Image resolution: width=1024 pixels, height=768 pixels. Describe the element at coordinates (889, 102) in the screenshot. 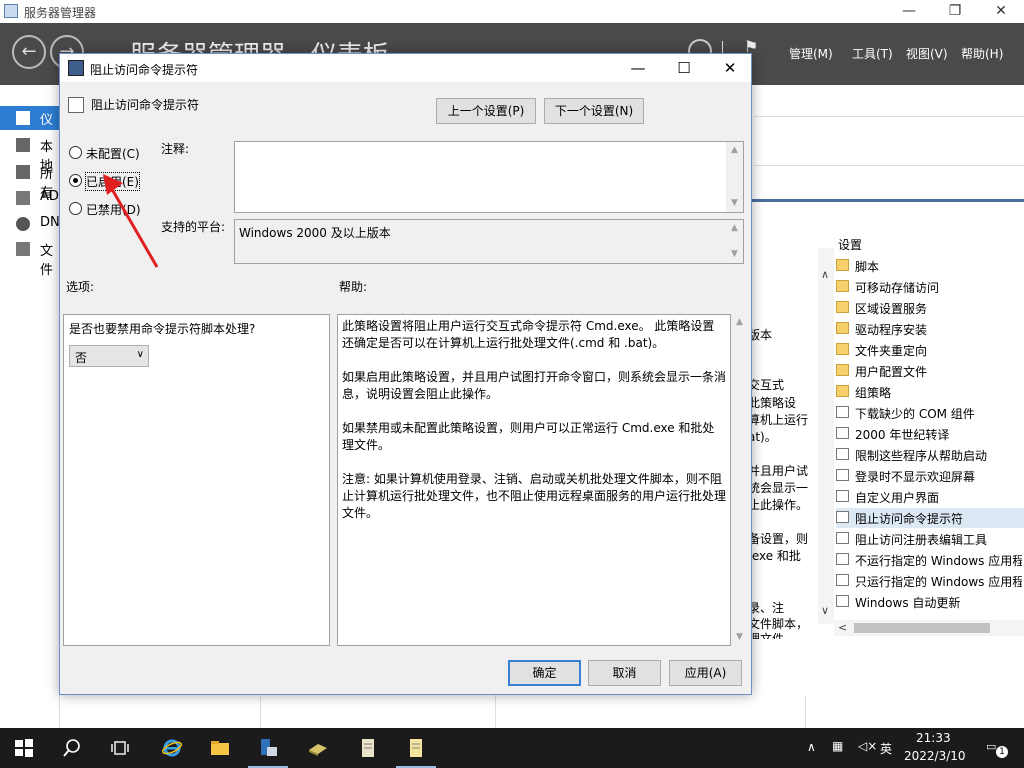

I see `dashboard-tile` at that location.